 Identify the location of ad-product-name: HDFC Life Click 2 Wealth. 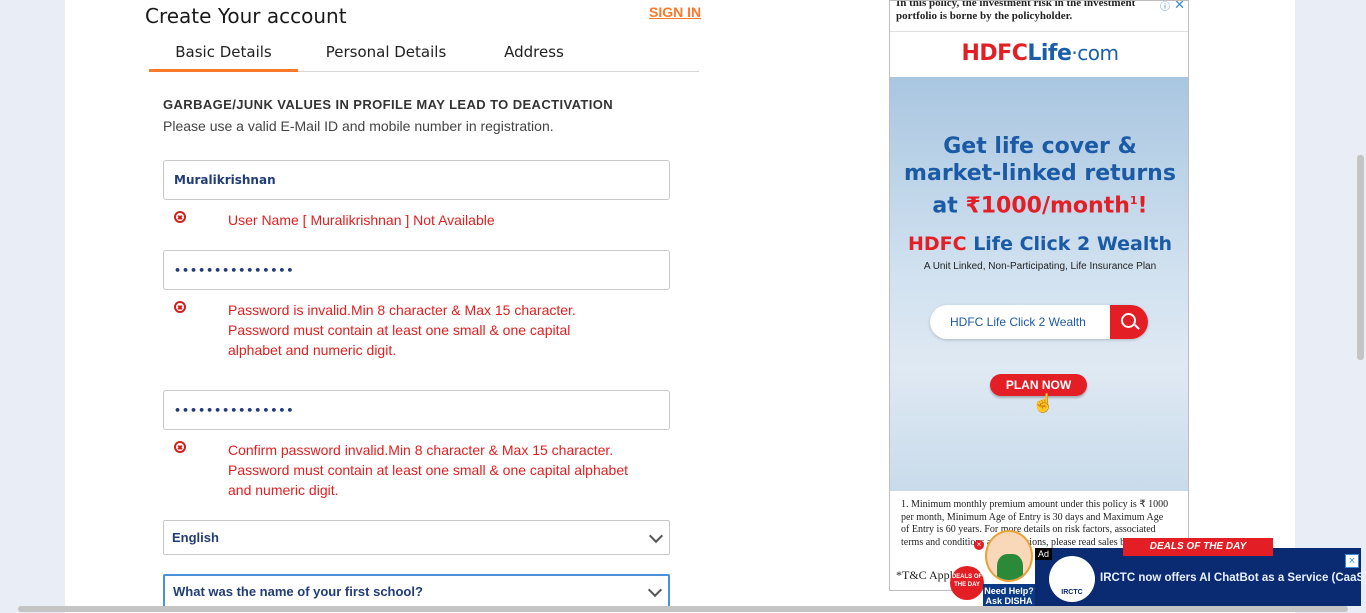
(1040, 244).